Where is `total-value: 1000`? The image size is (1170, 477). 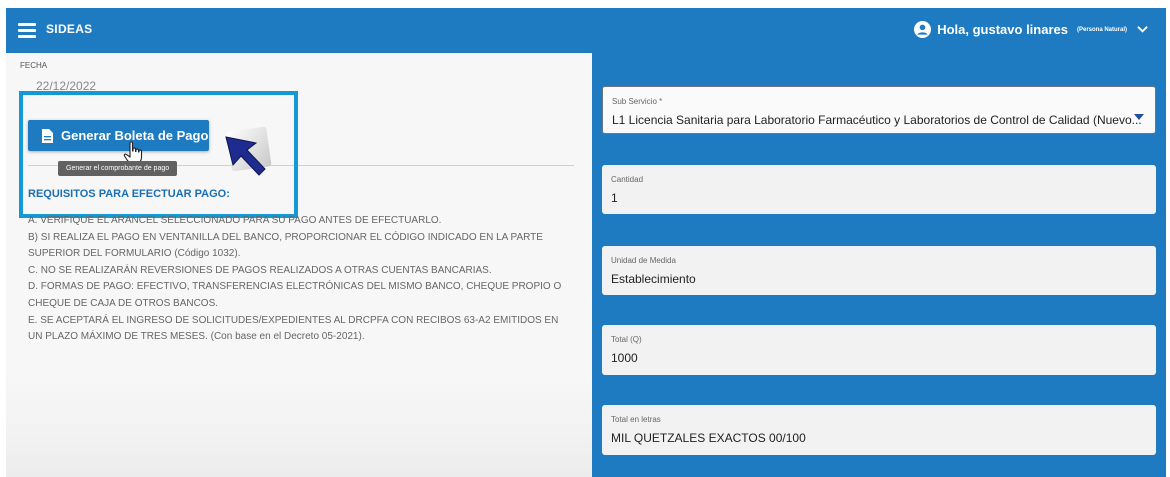 total-value: 1000 is located at coordinates (624, 358).